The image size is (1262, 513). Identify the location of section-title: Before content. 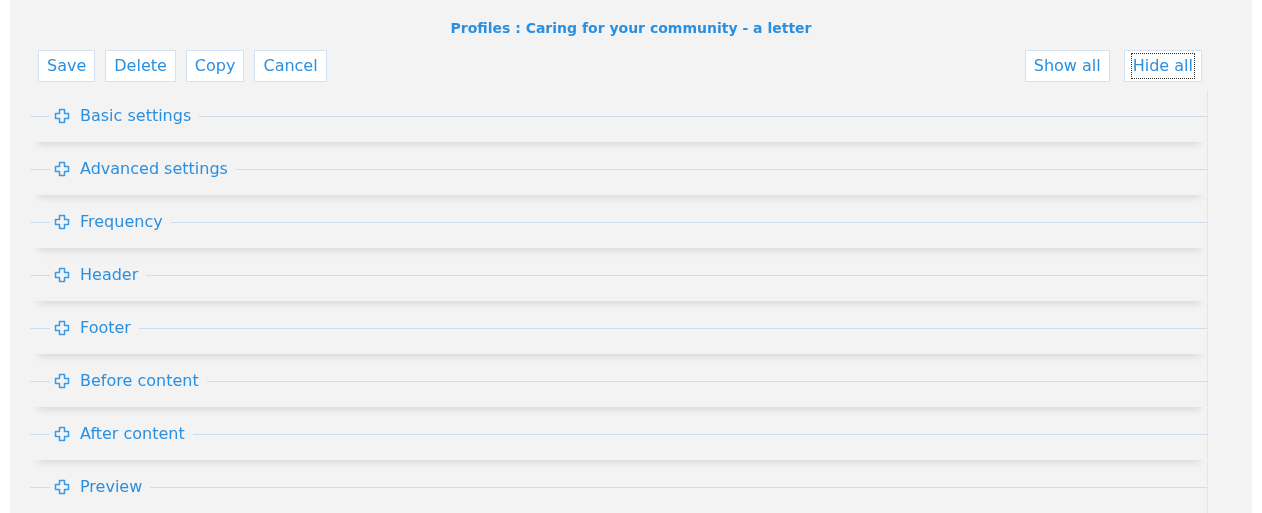
(139, 381).